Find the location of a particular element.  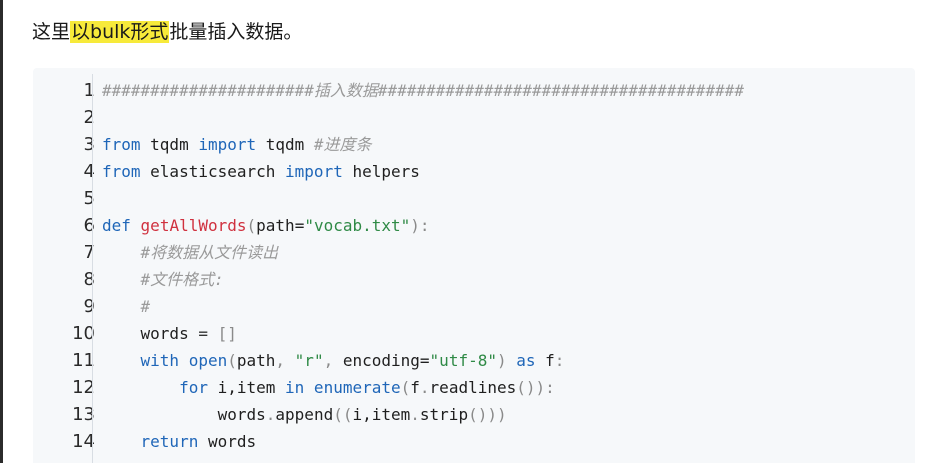

code-line-4: from elasticsearch import helpers is located at coordinates (261, 171).